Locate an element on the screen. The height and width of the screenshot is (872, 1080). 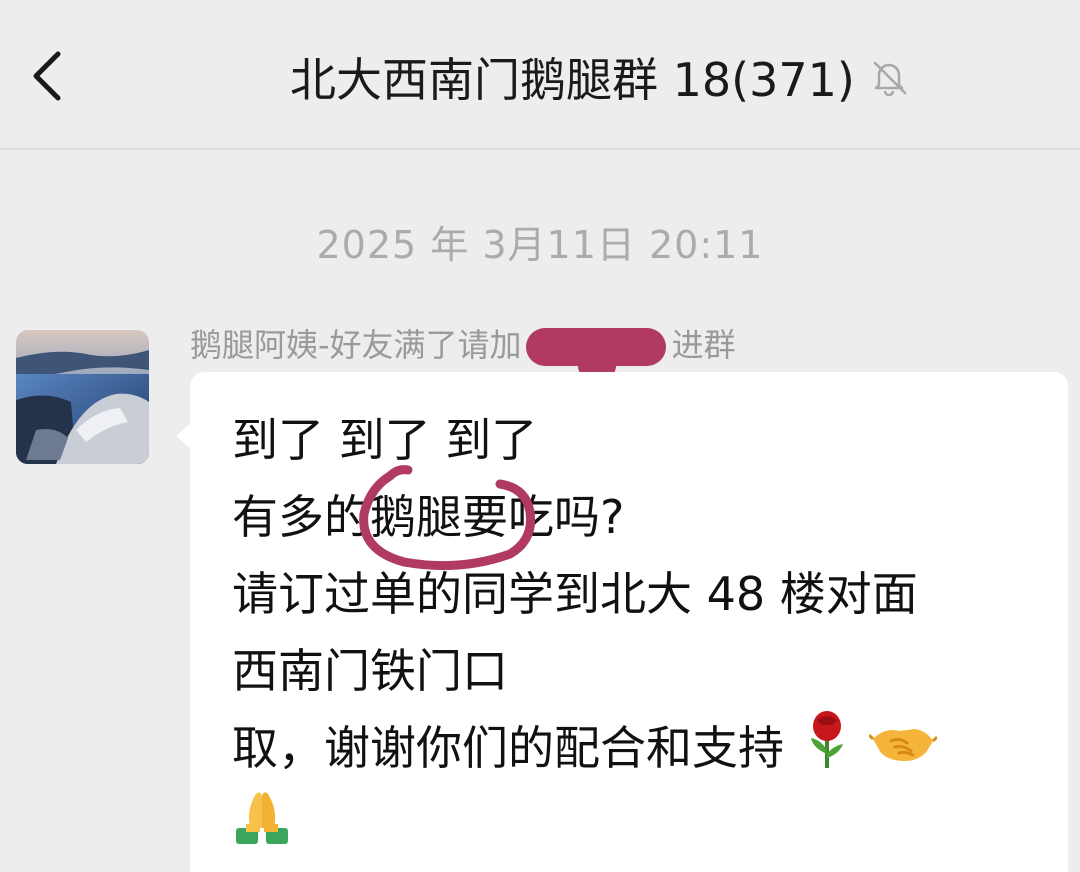
sender-name: 鹅腿阿姨-好友满了请加 进群 is located at coordinates (463, 349).